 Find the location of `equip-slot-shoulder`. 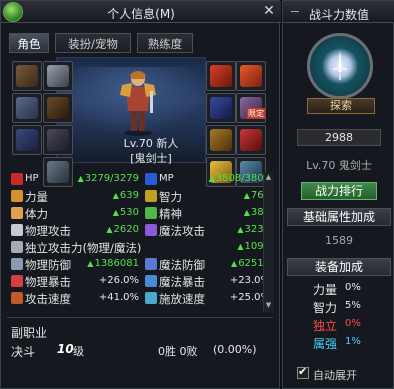

equip-slot-shoulder is located at coordinates (27, 76).